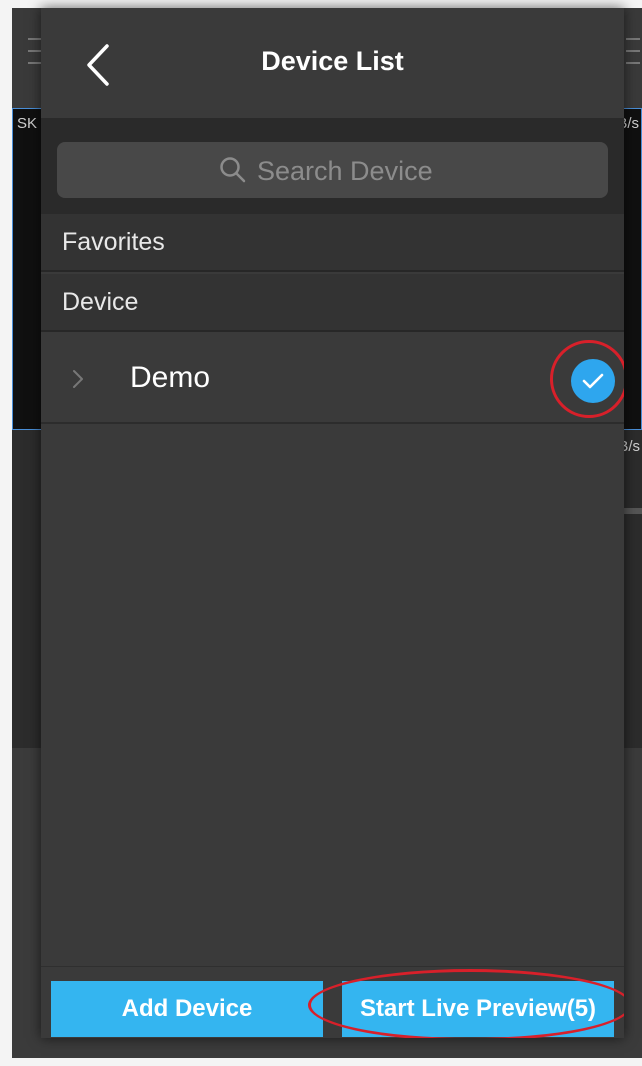 Image resolution: width=642 pixels, height=1066 pixels. I want to click on list-icon, so click(633, 53).